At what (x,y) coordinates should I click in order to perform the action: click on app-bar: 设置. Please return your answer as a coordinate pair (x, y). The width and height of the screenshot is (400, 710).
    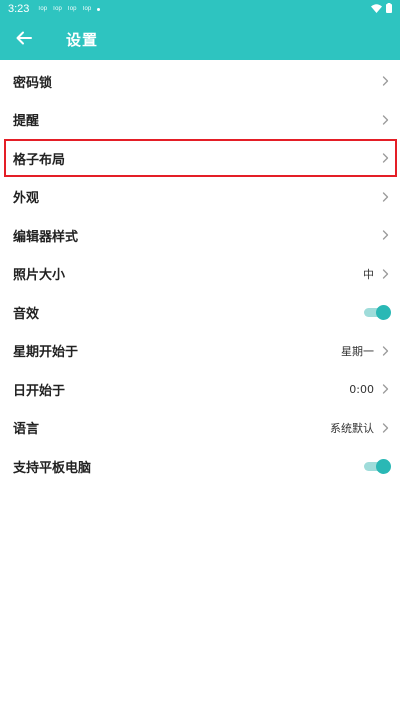
    Looking at the image, I should click on (200, 39).